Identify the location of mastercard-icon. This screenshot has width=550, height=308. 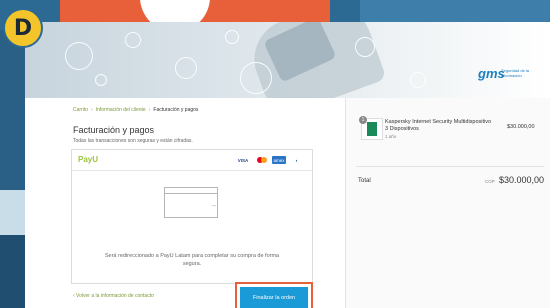
(262, 160).